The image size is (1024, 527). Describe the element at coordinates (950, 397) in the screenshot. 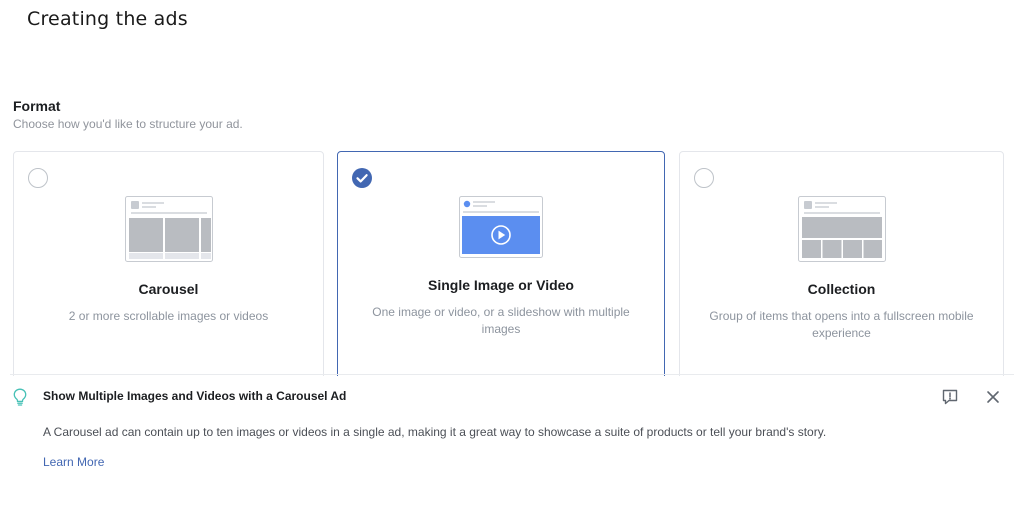

I see `feedback-icon` at that location.